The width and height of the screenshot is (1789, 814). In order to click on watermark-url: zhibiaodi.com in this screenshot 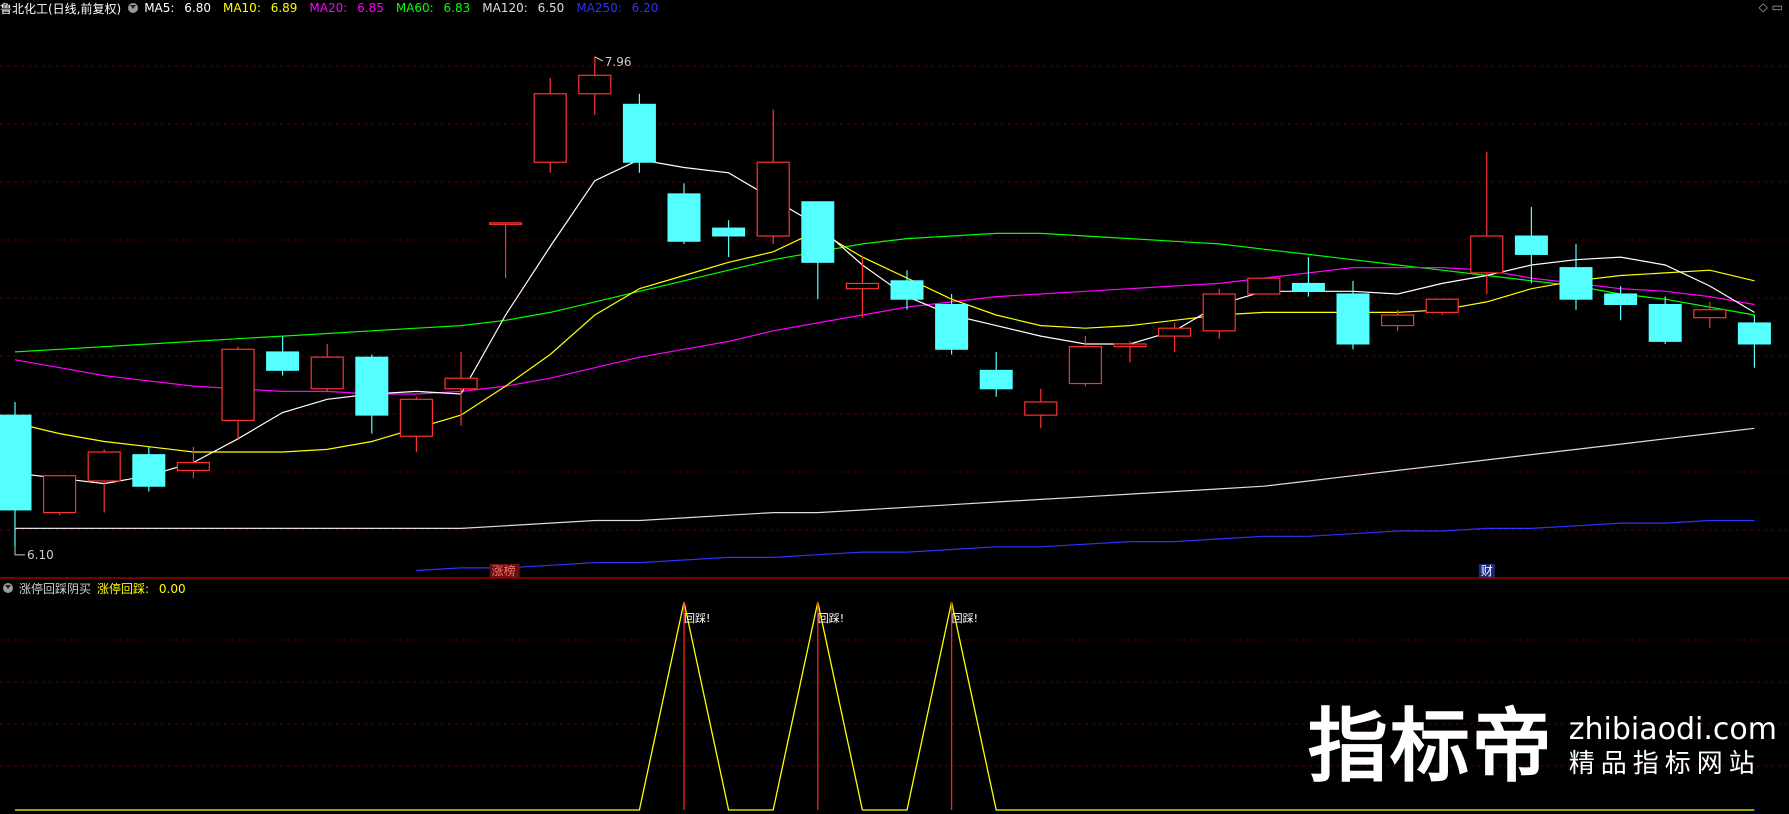, I will do `click(1672, 729)`.